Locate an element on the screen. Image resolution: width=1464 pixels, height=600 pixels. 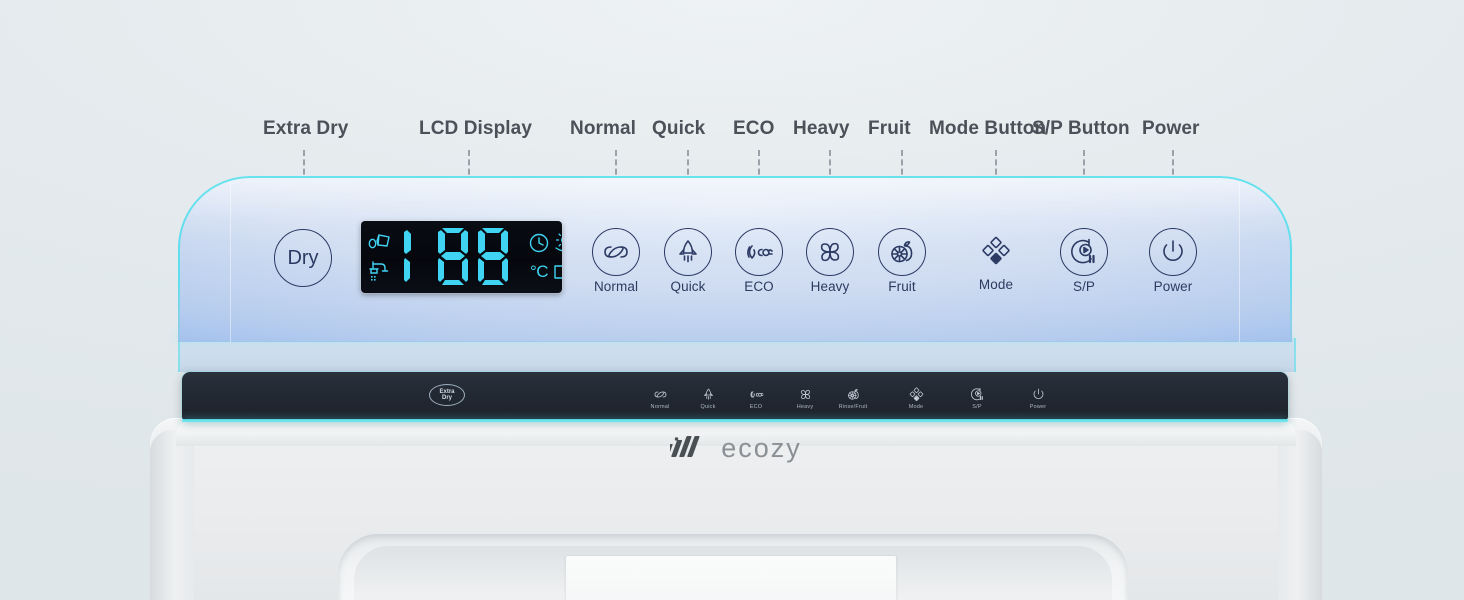
touch-button-label: Quick is located at coordinates (708, 407).